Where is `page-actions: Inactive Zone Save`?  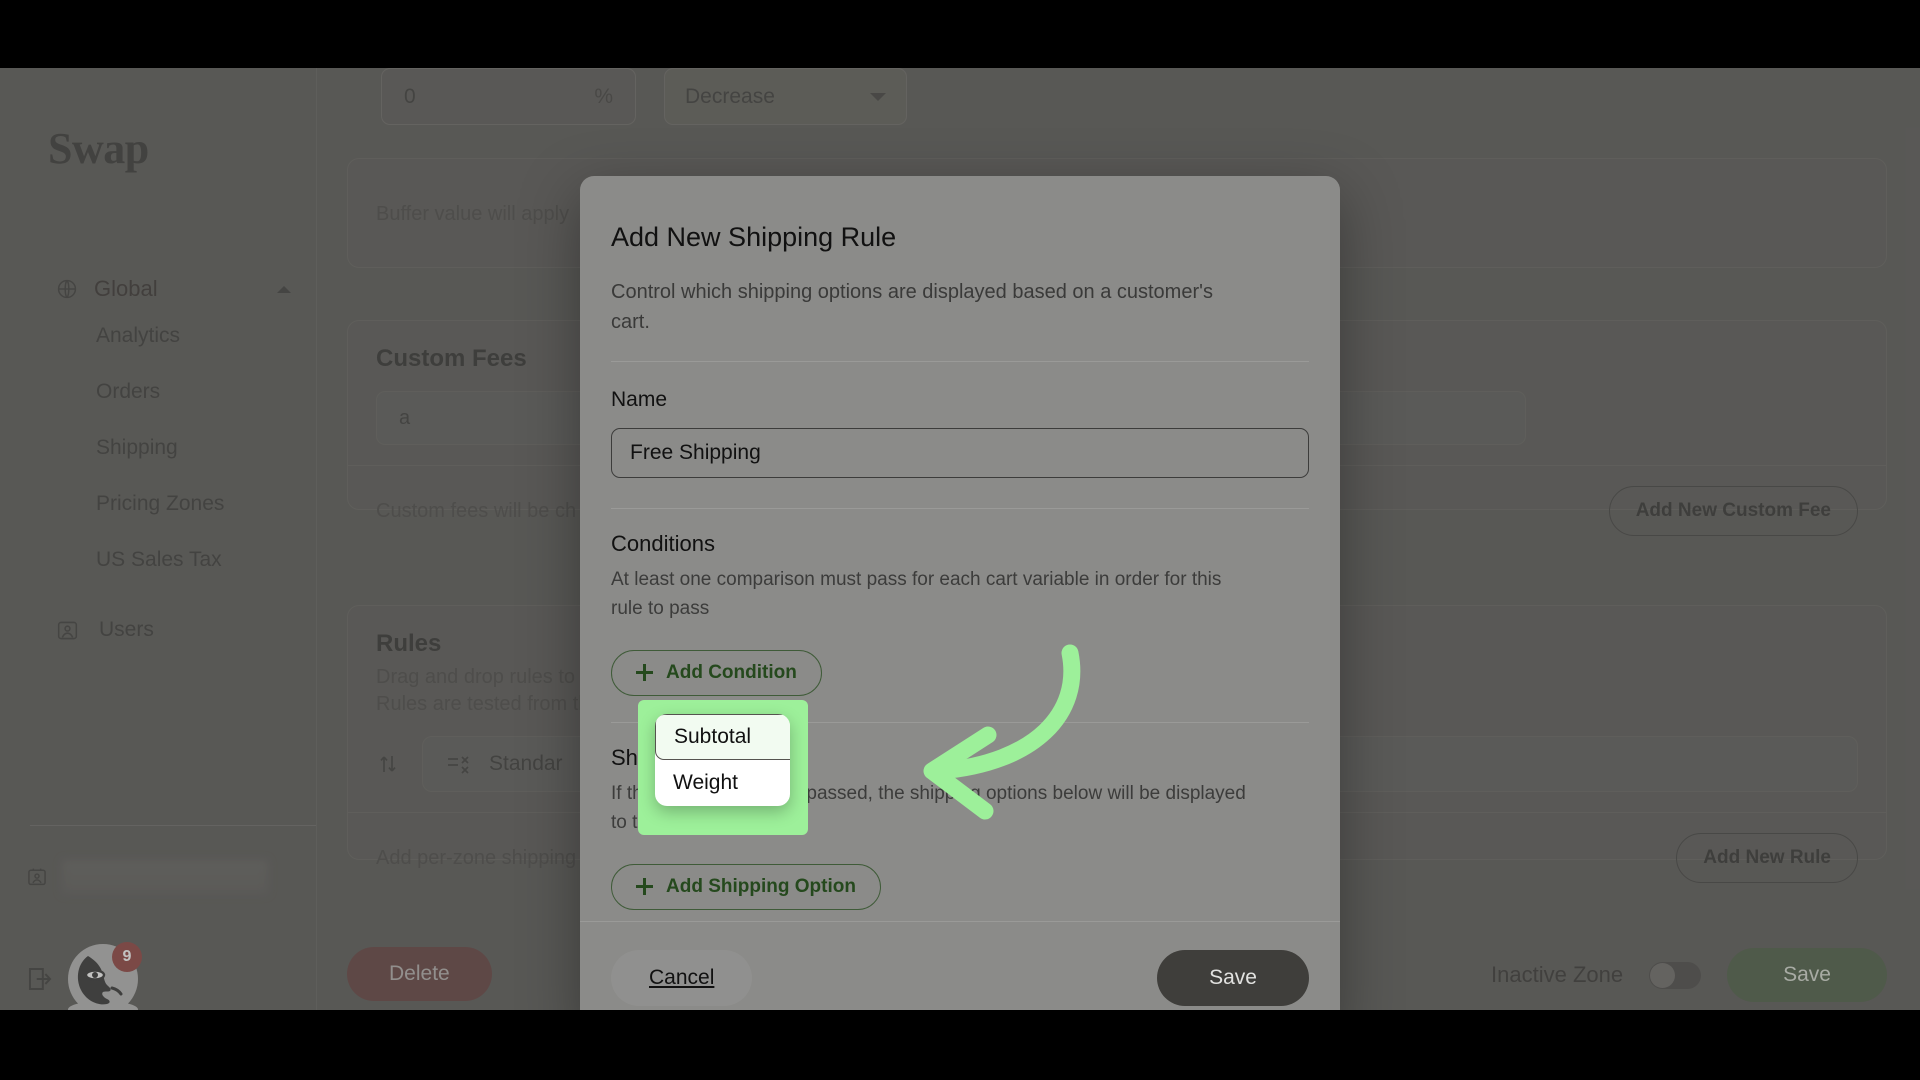
page-actions: Inactive Zone Save is located at coordinates (1689, 975).